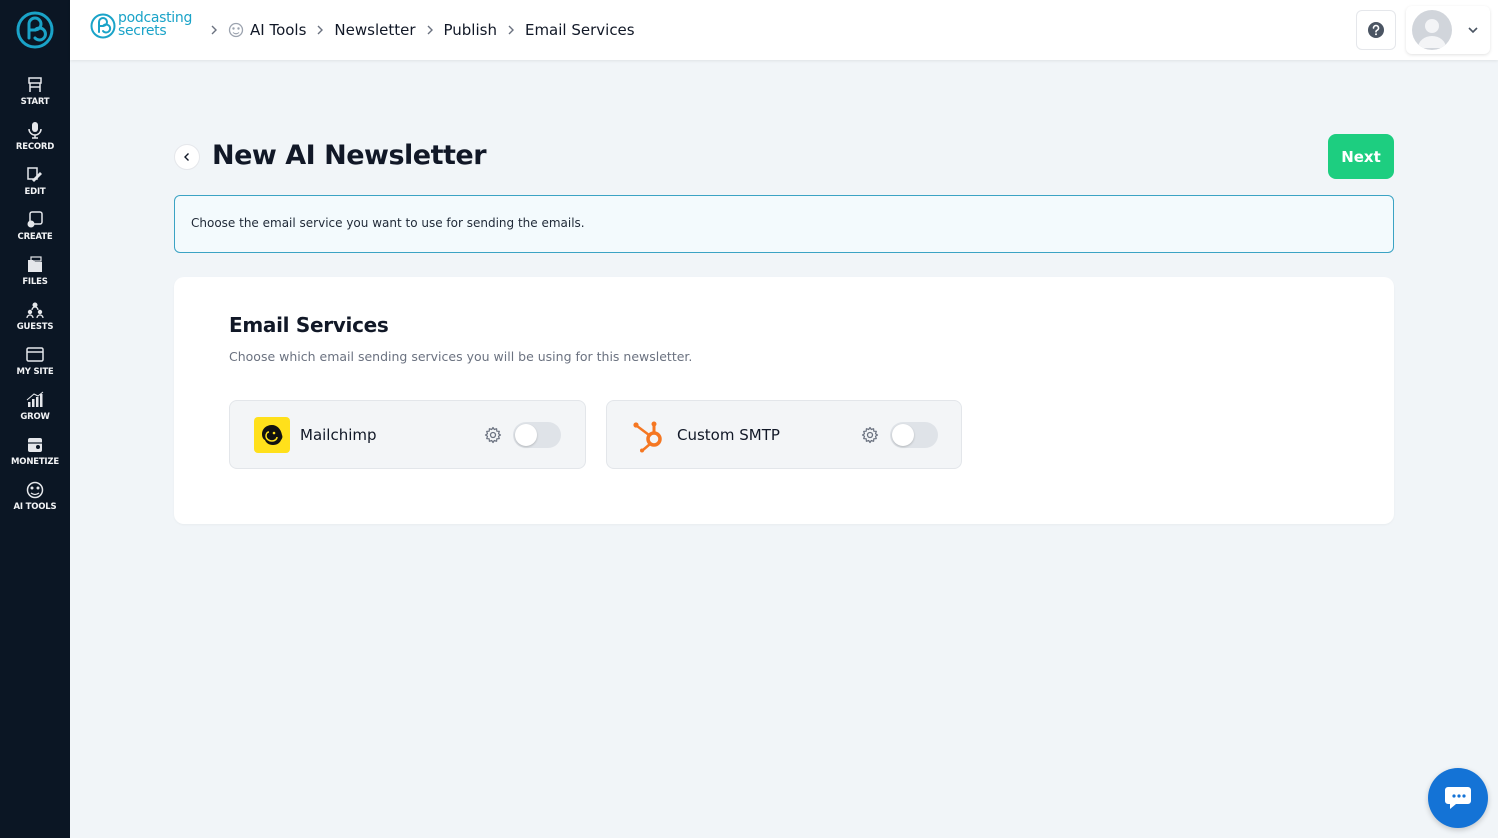  I want to click on sidebar-item-label: GROW, so click(35, 417).